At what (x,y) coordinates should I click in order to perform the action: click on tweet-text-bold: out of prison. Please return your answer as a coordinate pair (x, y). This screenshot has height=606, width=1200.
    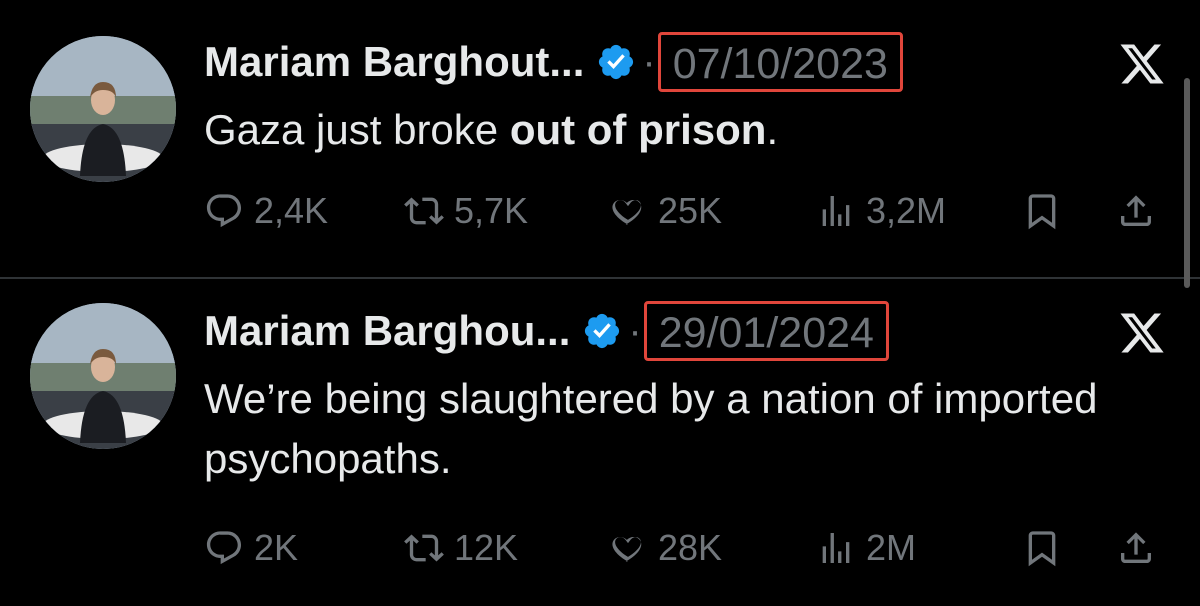
    Looking at the image, I should click on (638, 129).